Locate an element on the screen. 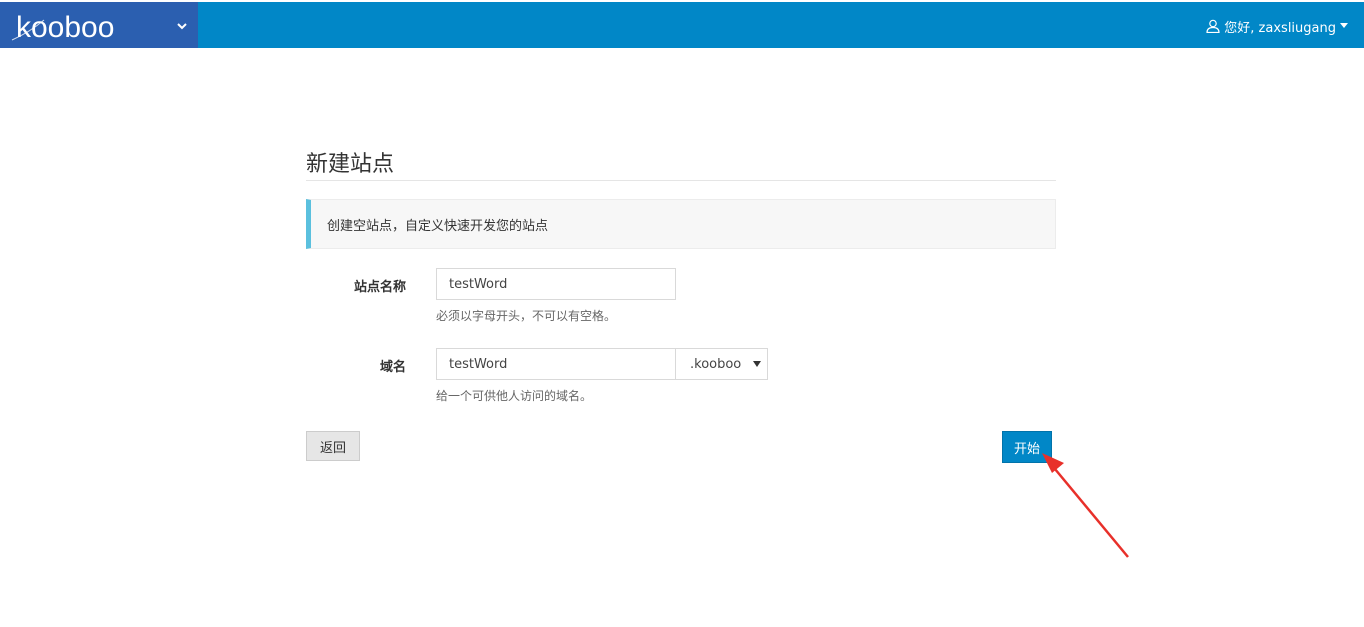  domain-suffix-select: .kooboo is located at coordinates (722, 364).